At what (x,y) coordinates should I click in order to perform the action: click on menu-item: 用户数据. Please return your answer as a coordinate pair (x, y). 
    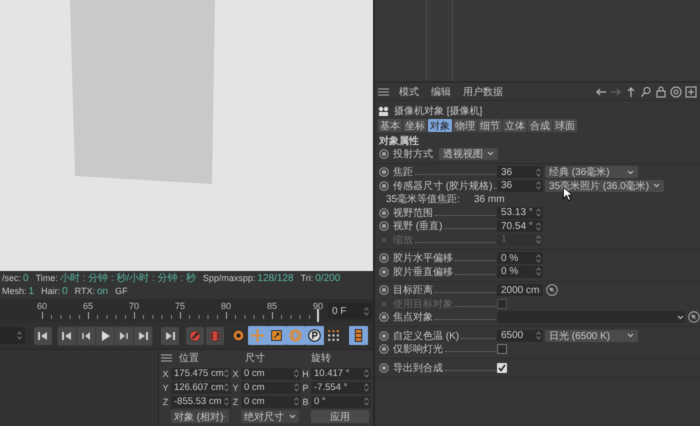
    Looking at the image, I should click on (483, 91).